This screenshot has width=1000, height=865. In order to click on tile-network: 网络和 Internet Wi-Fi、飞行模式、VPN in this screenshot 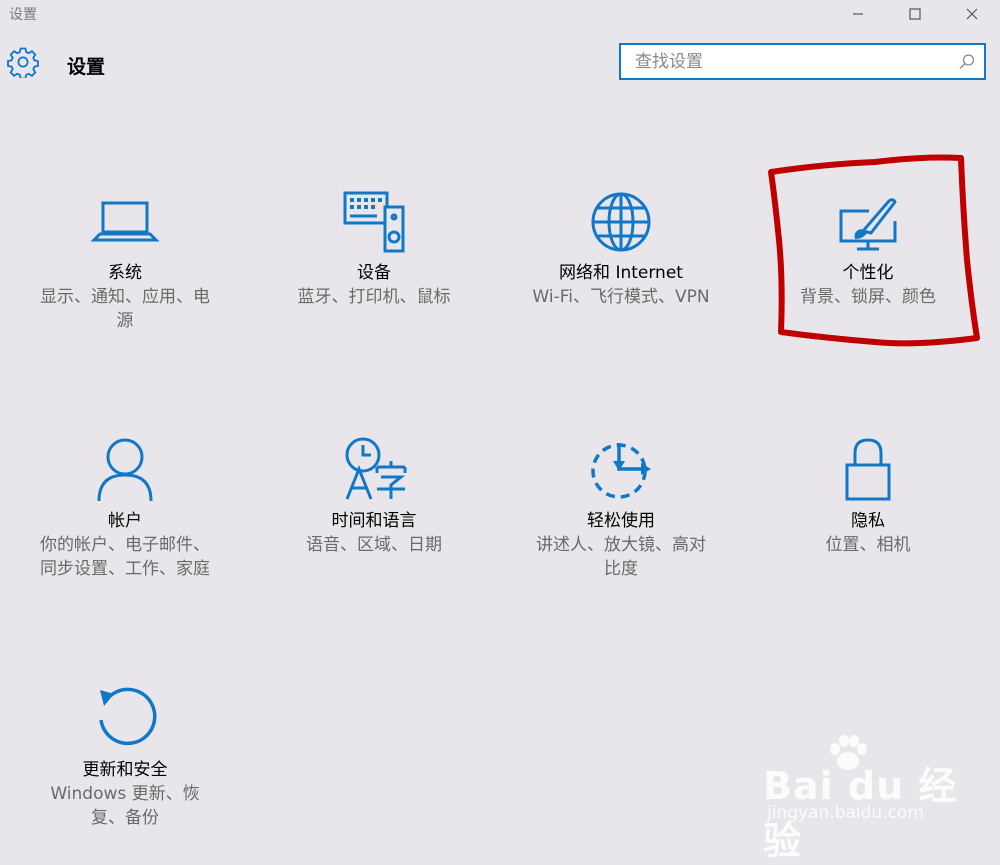, I will do `click(621, 265)`.